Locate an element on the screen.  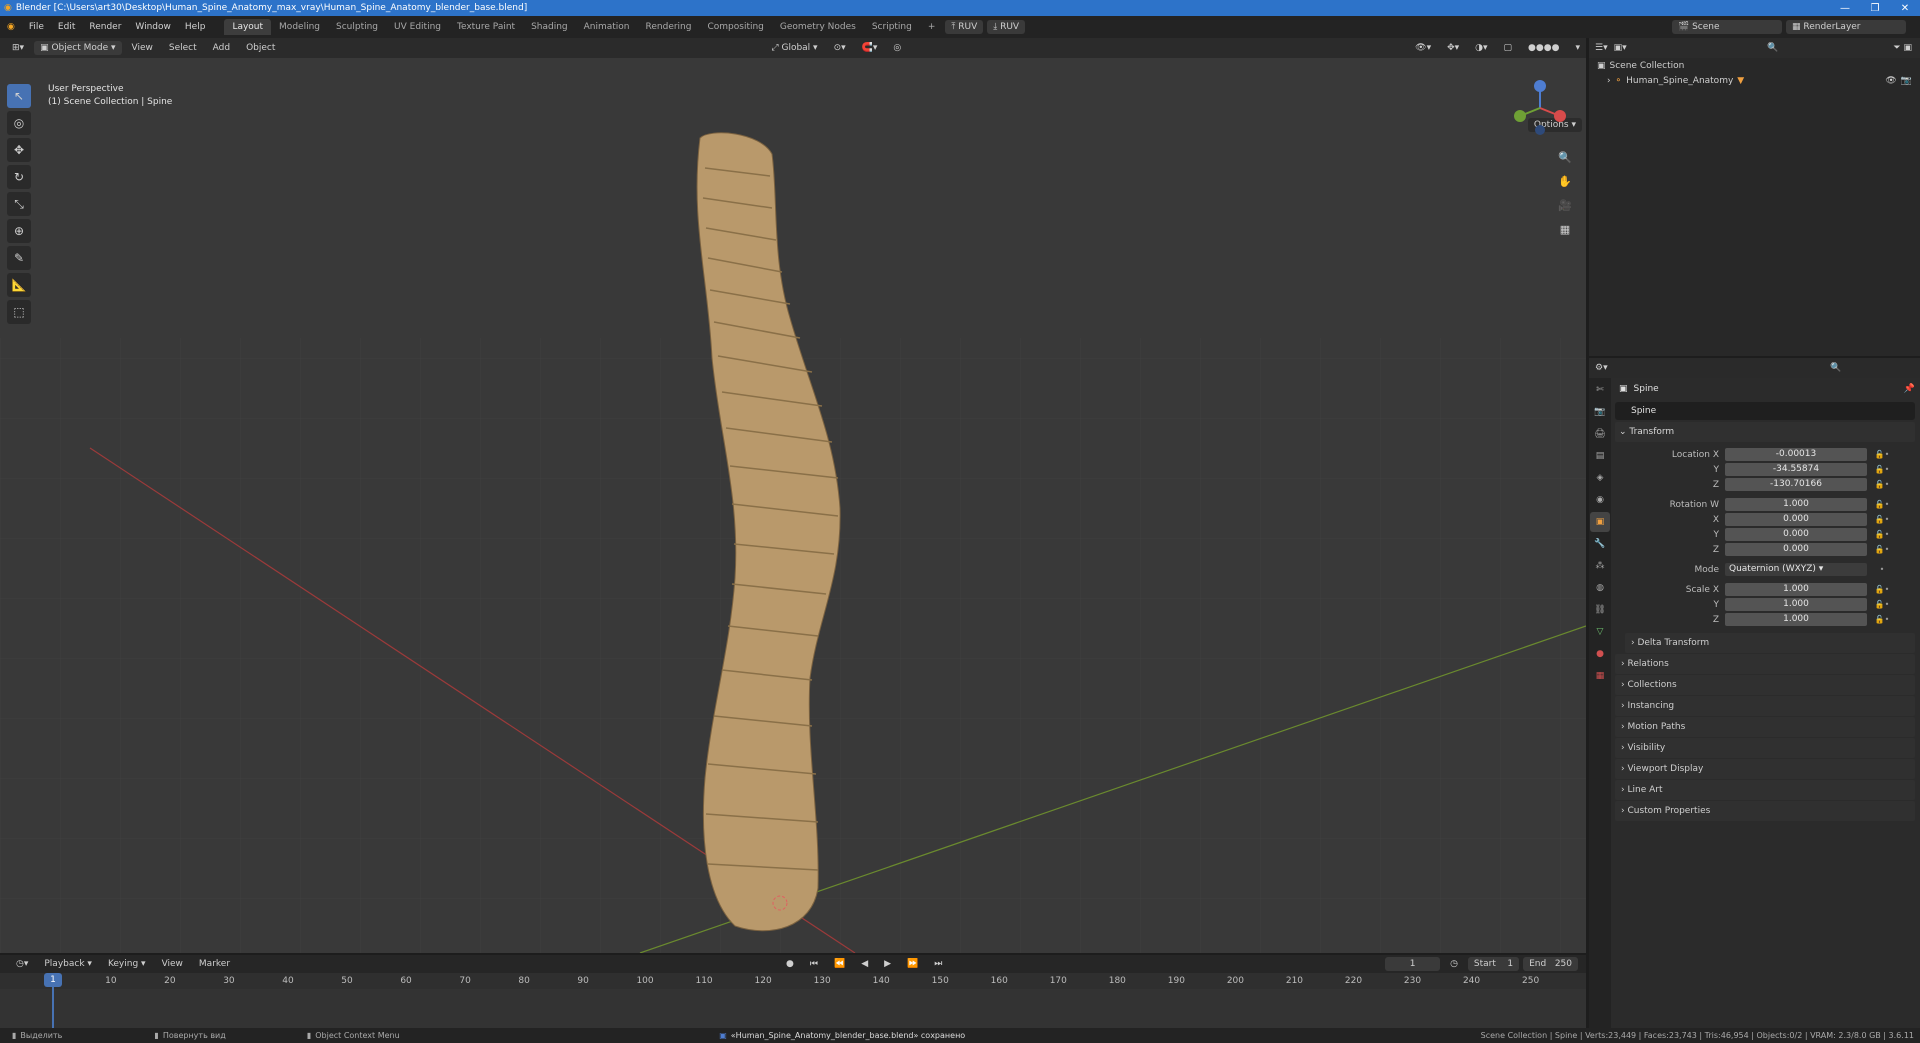
current-frame-field: 1 is located at coordinates (1413, 964).